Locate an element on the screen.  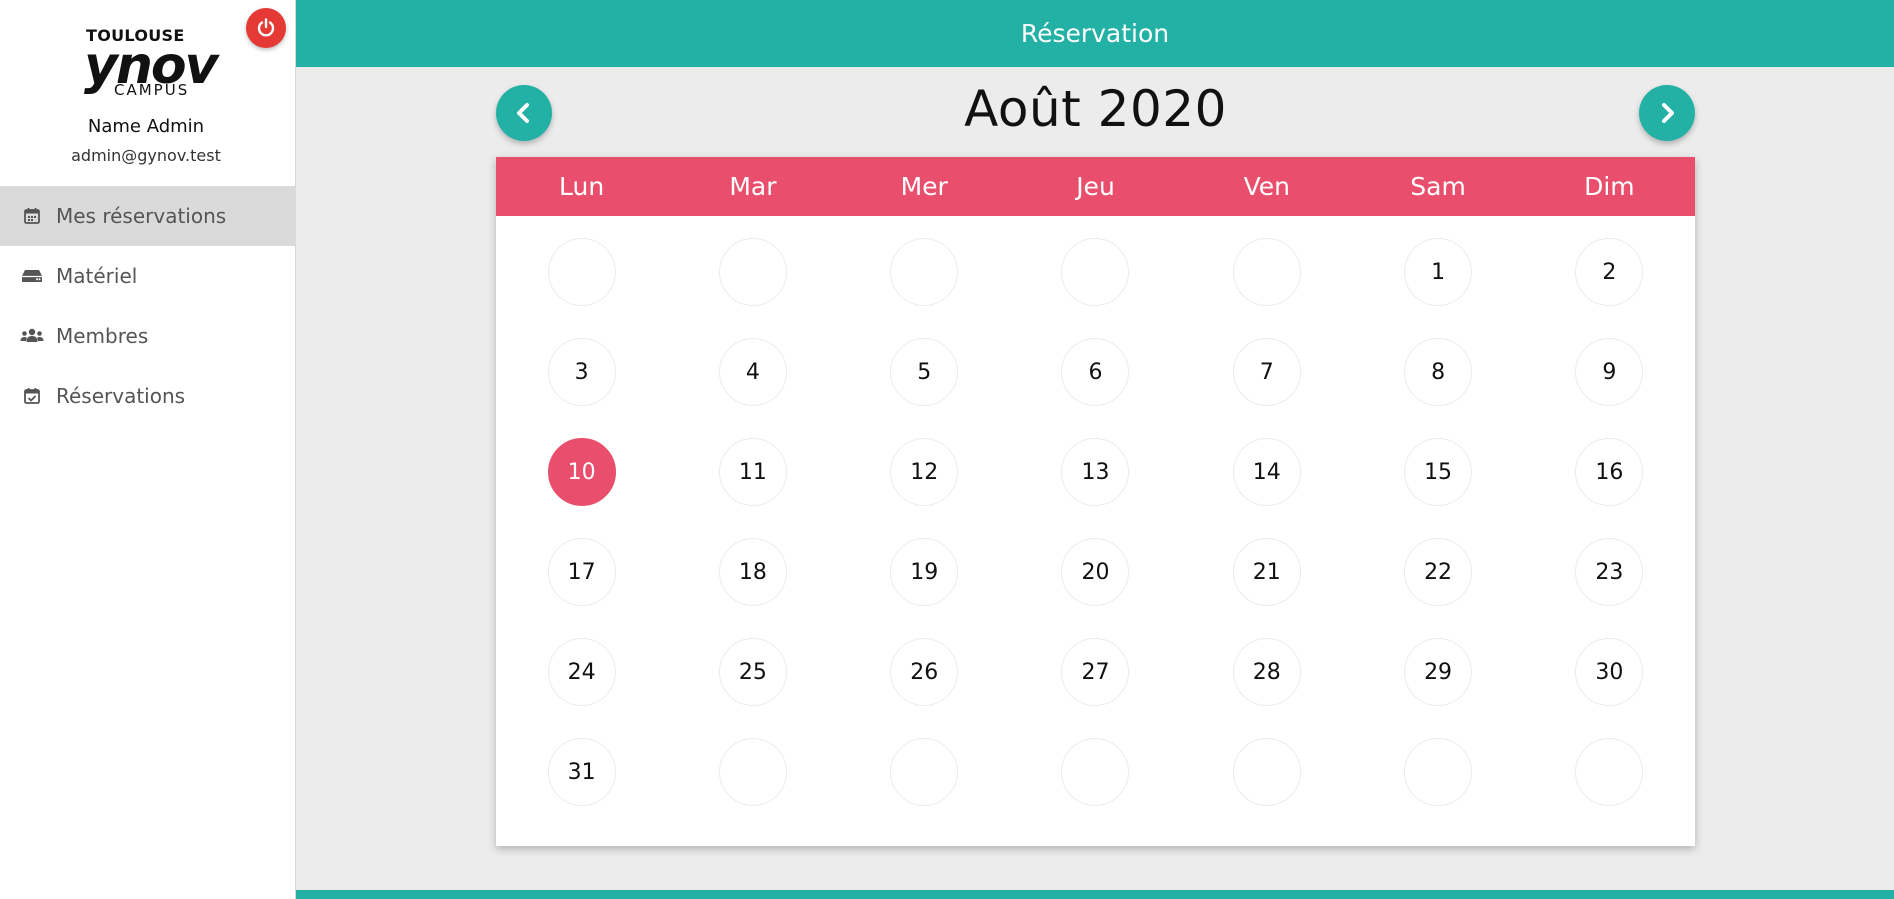
day-cell: 13 is located at coordinates (1095, 488).